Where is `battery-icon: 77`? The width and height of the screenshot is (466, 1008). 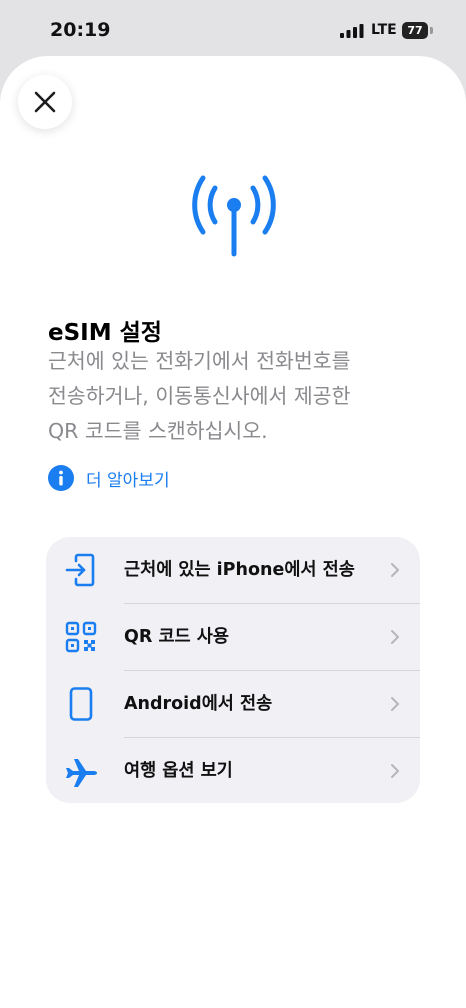 battery-icon: 77 is located at coordinates (418, 30).